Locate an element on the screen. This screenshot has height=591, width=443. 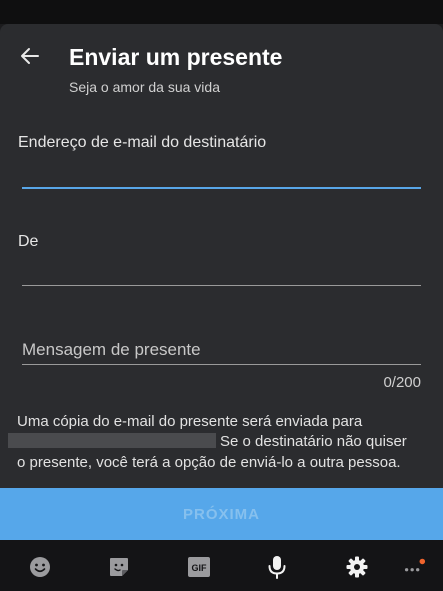
svg-text: GIF is located at coordinates (200, 568).